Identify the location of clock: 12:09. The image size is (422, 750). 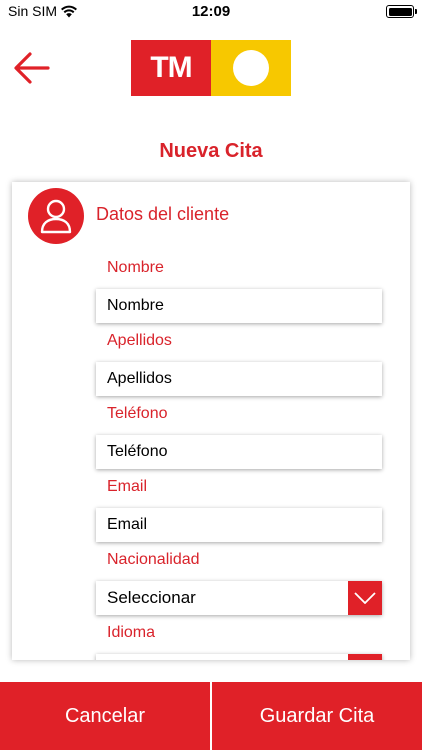
(211, 11).